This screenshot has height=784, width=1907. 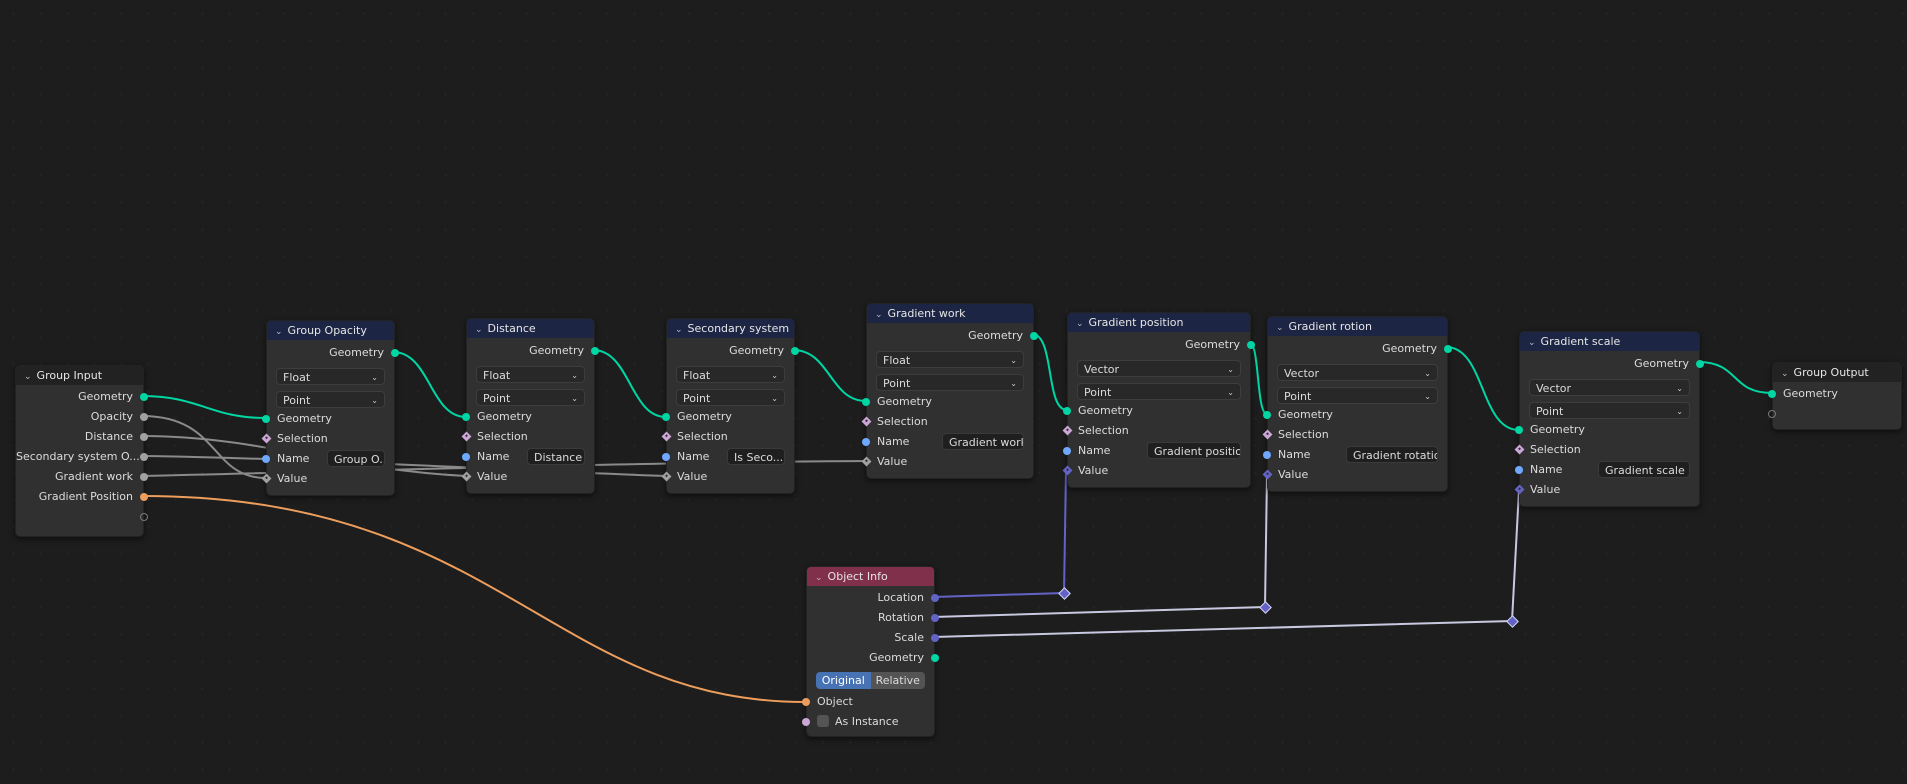 I want to click on name-field: Gradient position, so click(x=1194, y=450).